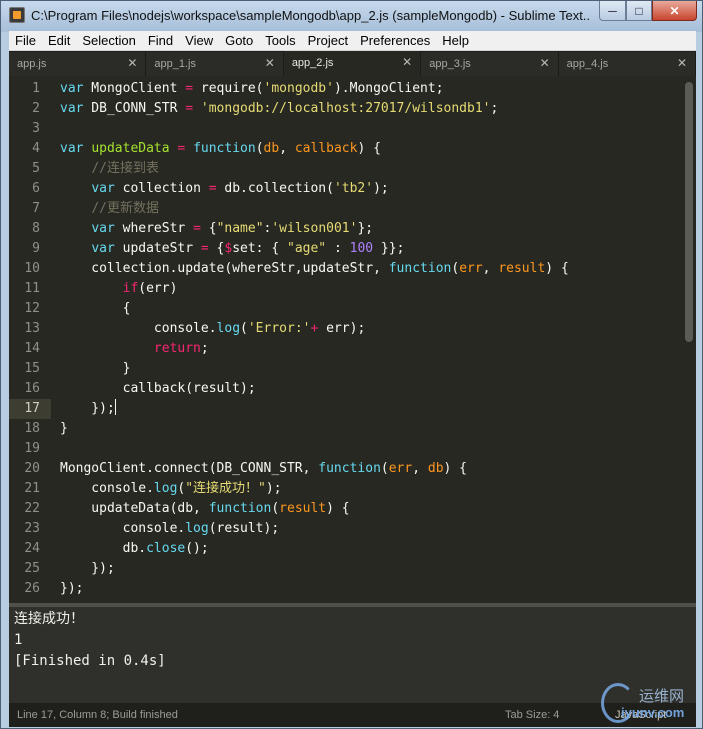 This screenshot has width=703, height=729. I want to click on minimize-button: ─, so click(612, 11).